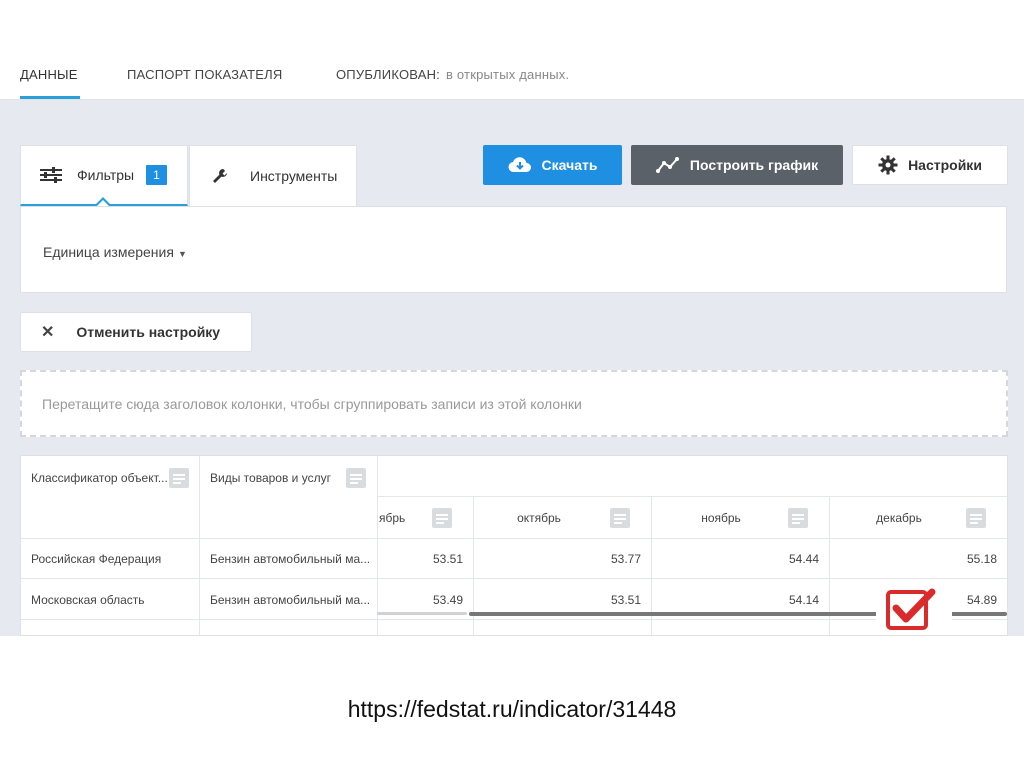 This screenshot has height=767, width=1024. Describe the element at coordinates (888, 165) in the screenshot. I see `gear-icon` at that location.